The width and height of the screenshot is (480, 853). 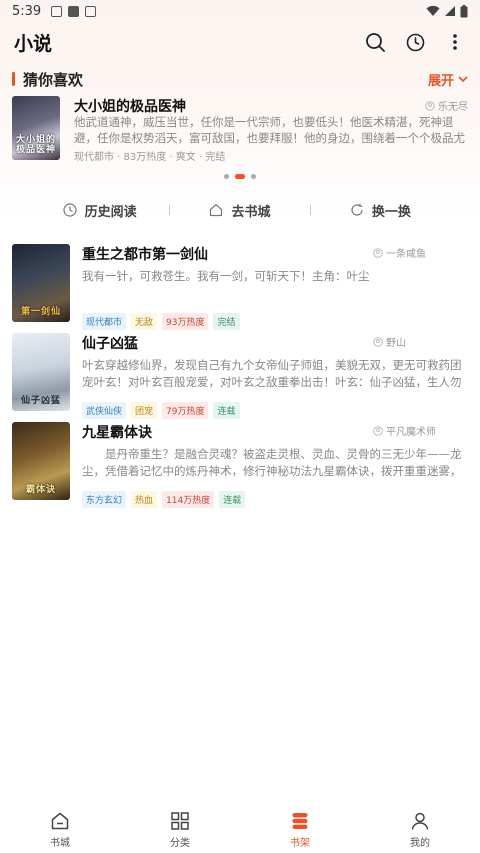 I want to click on clock-icon, so click(x=415, y=42).